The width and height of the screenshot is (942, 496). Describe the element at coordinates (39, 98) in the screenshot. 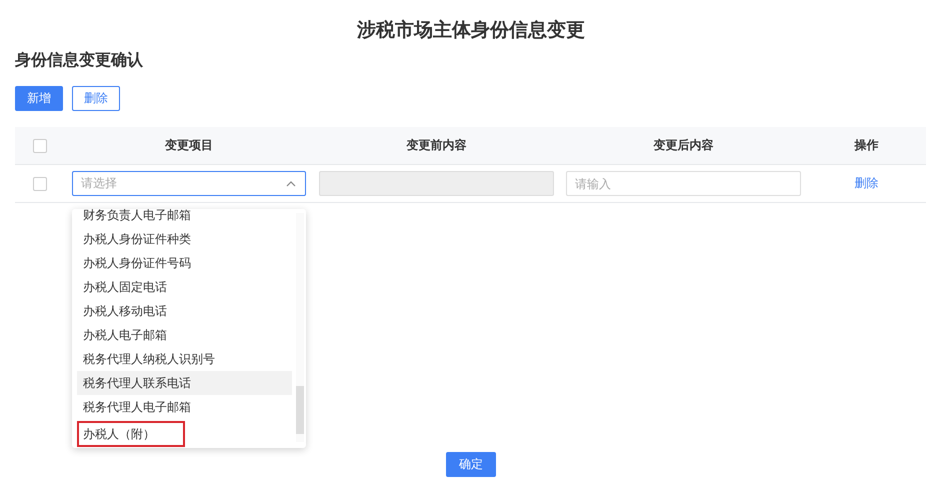

I see `add-button: 新增` at that location.